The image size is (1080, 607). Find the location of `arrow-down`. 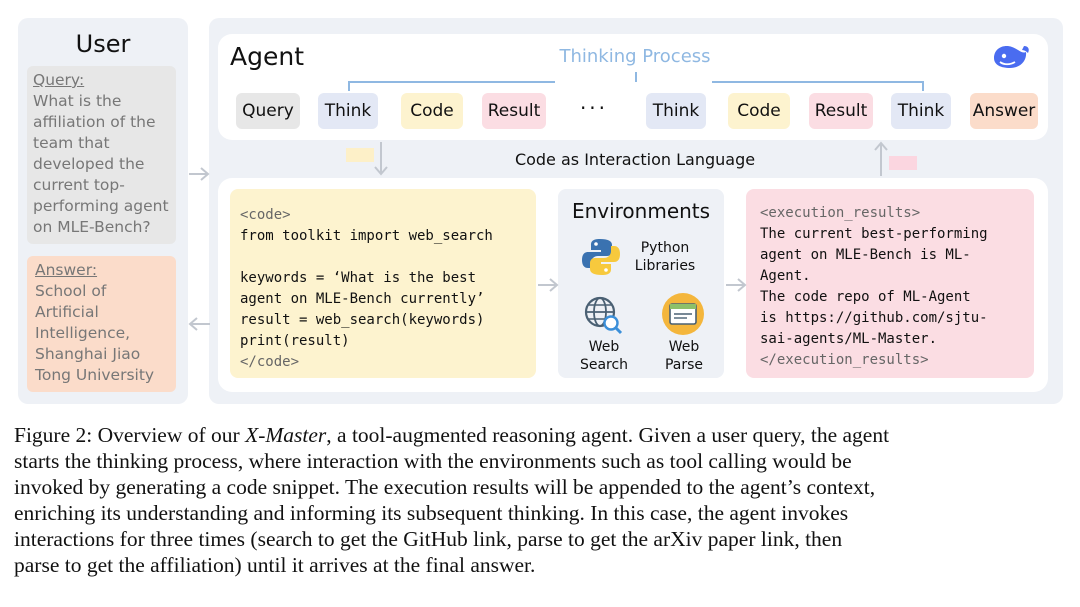

arrow-down is located at coordinates (381, 159).